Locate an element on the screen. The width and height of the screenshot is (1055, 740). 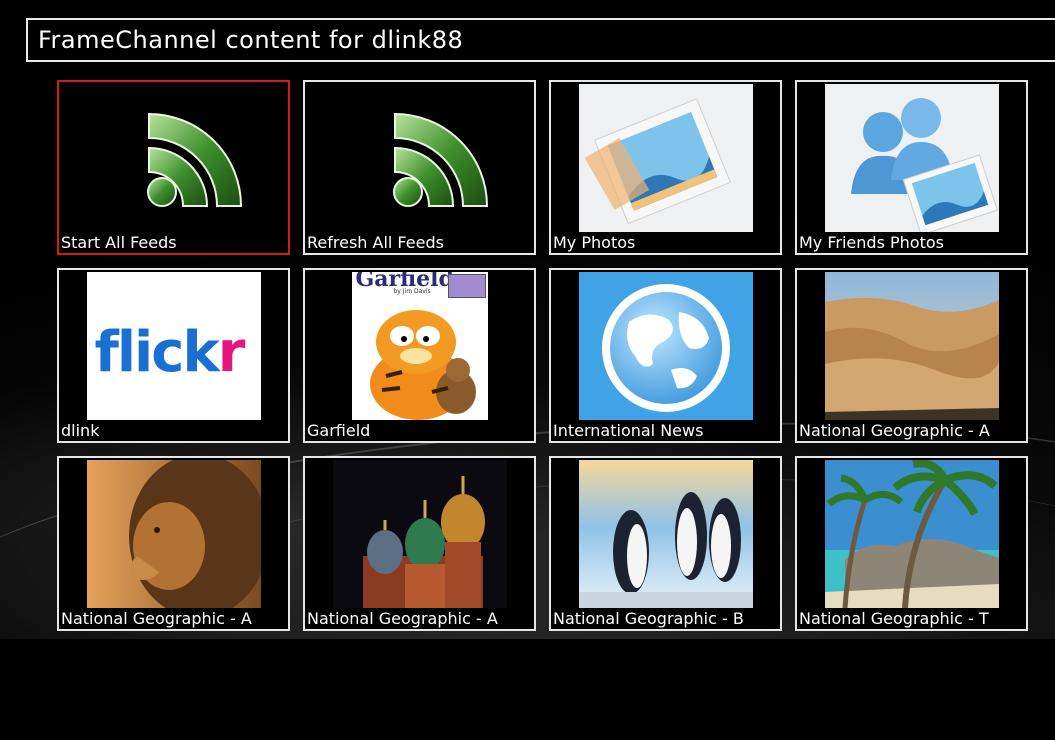
tile-dlink: flickr dlink is located at coordinates (173, 355).